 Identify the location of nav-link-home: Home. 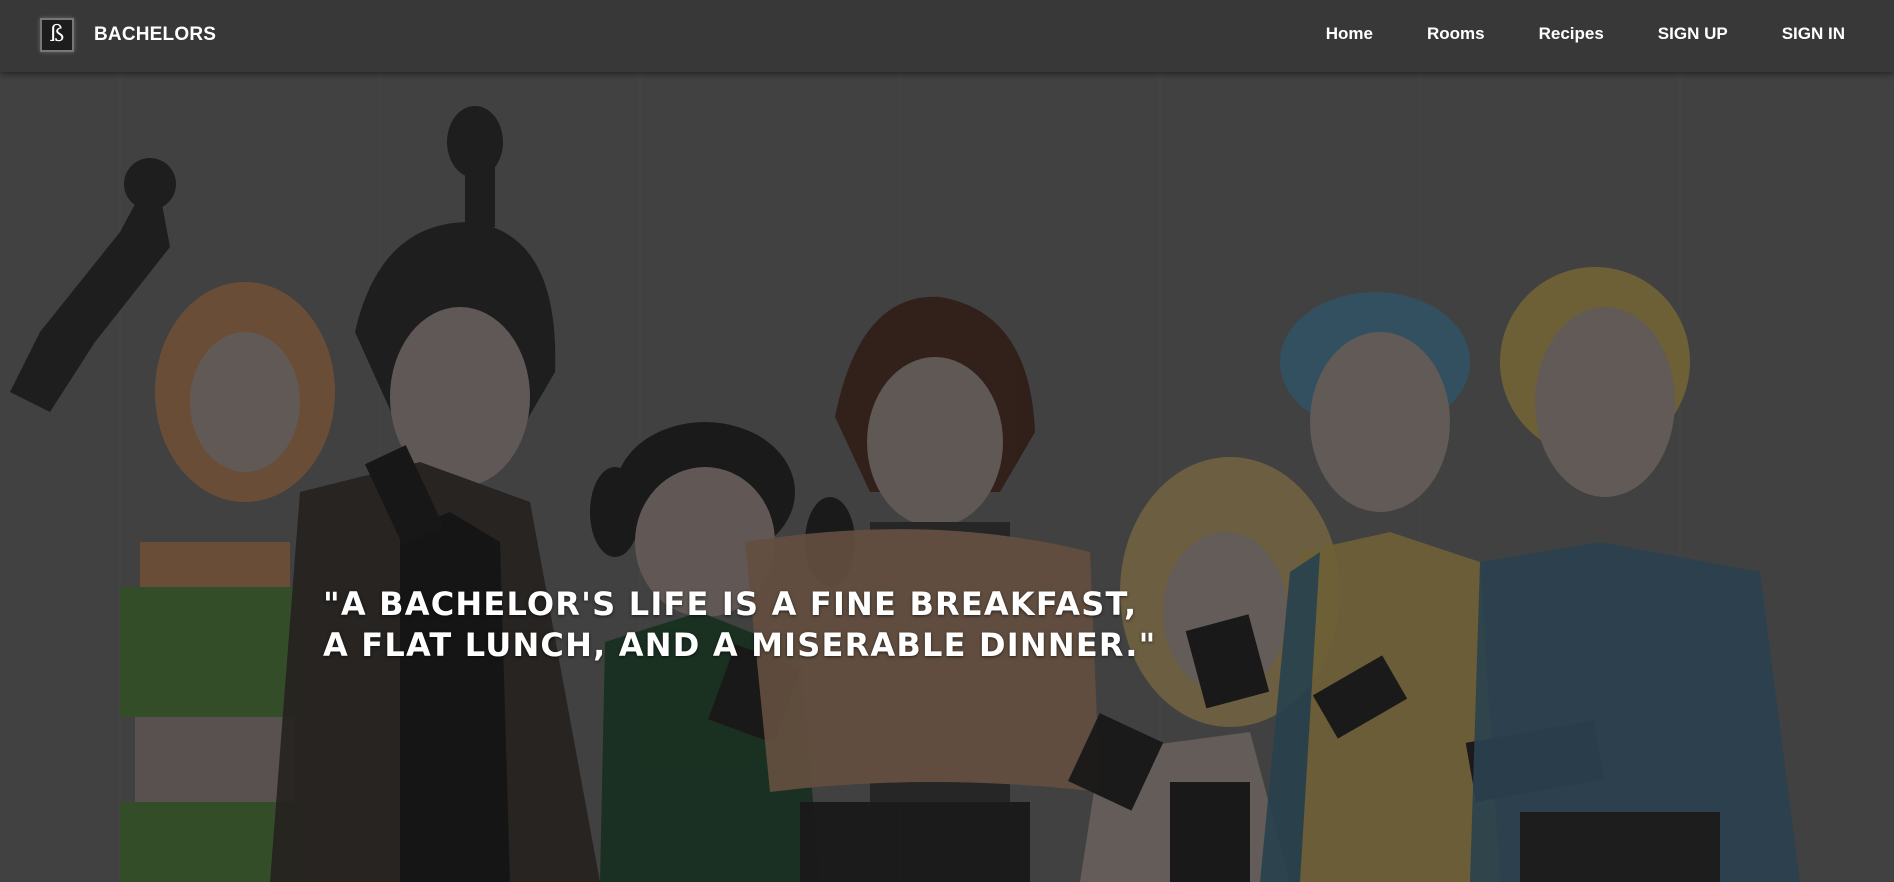
(1349, 34).